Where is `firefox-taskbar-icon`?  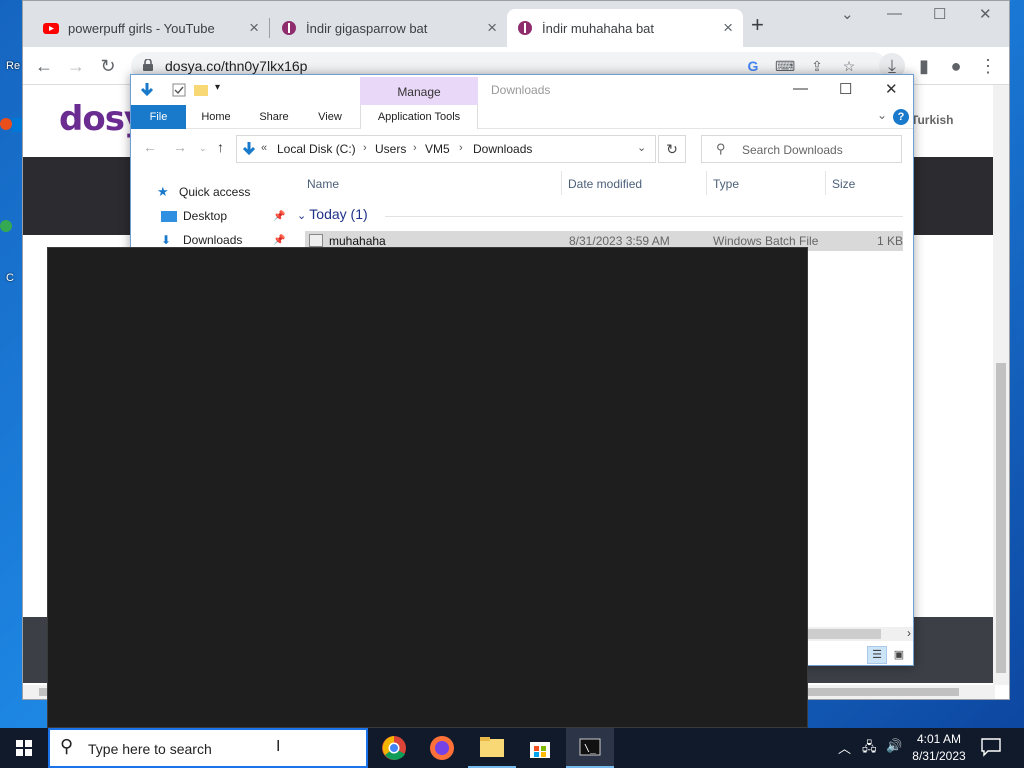 firefox-taskbar-icon is located at coordinates (442, 748).